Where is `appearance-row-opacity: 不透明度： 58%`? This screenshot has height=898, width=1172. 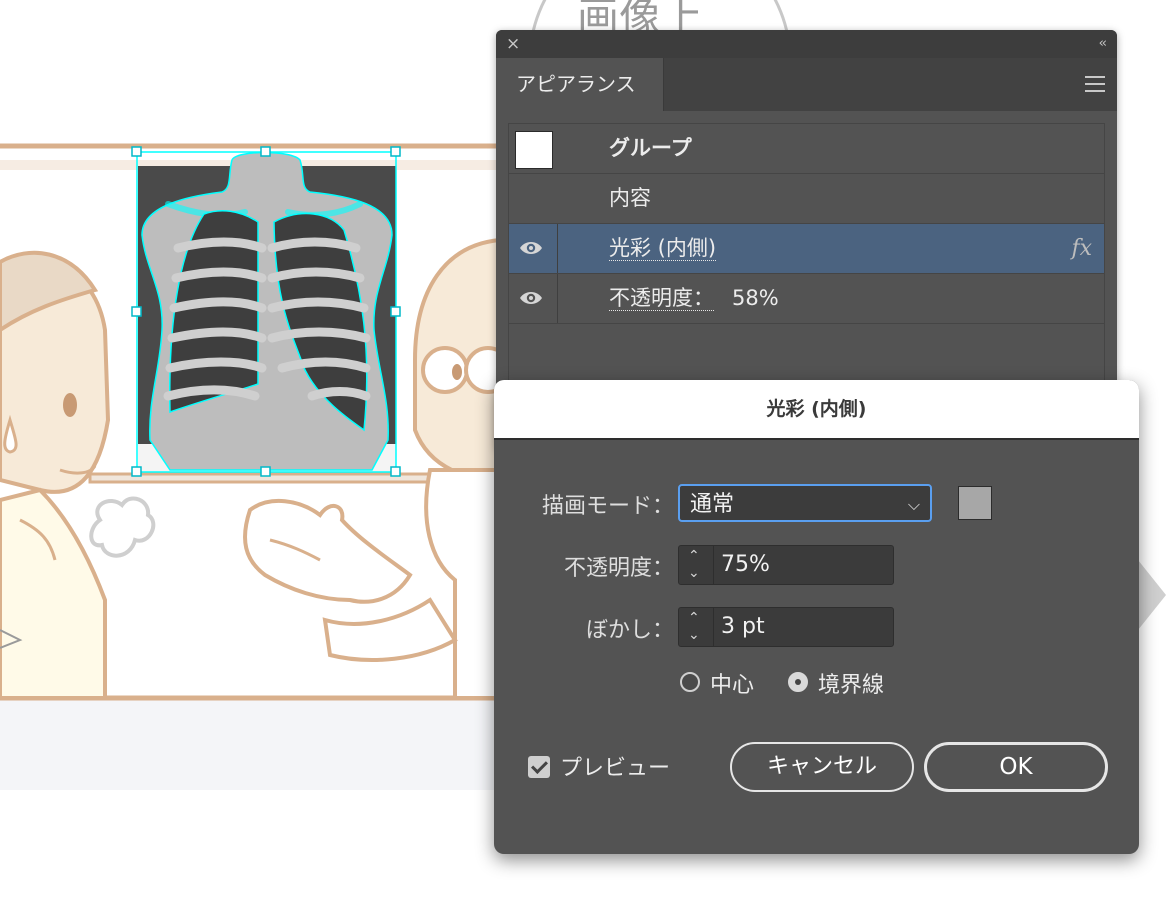 appearance-row-opacity: 不透明度： 58% is located at coordinates (806, 299).